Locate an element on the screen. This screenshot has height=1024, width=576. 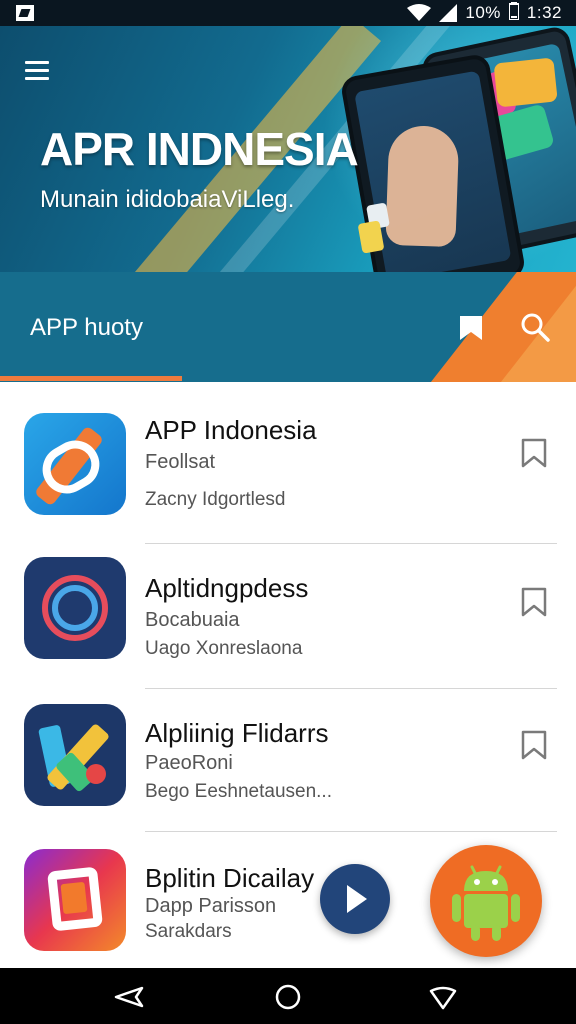
app-subtitle: Bocabuaia is located at coordinates (192, 620).